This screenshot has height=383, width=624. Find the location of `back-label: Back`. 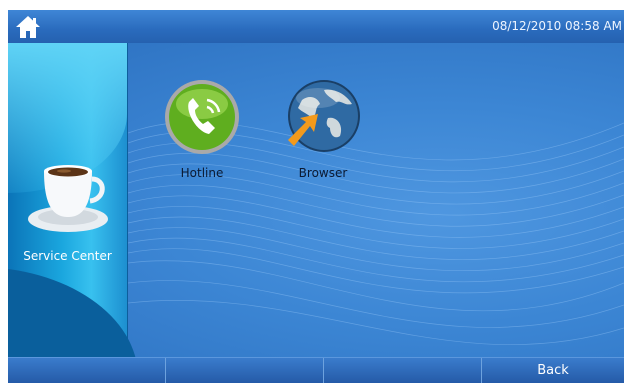

back-label: Back is located at coordinates (553, 370).